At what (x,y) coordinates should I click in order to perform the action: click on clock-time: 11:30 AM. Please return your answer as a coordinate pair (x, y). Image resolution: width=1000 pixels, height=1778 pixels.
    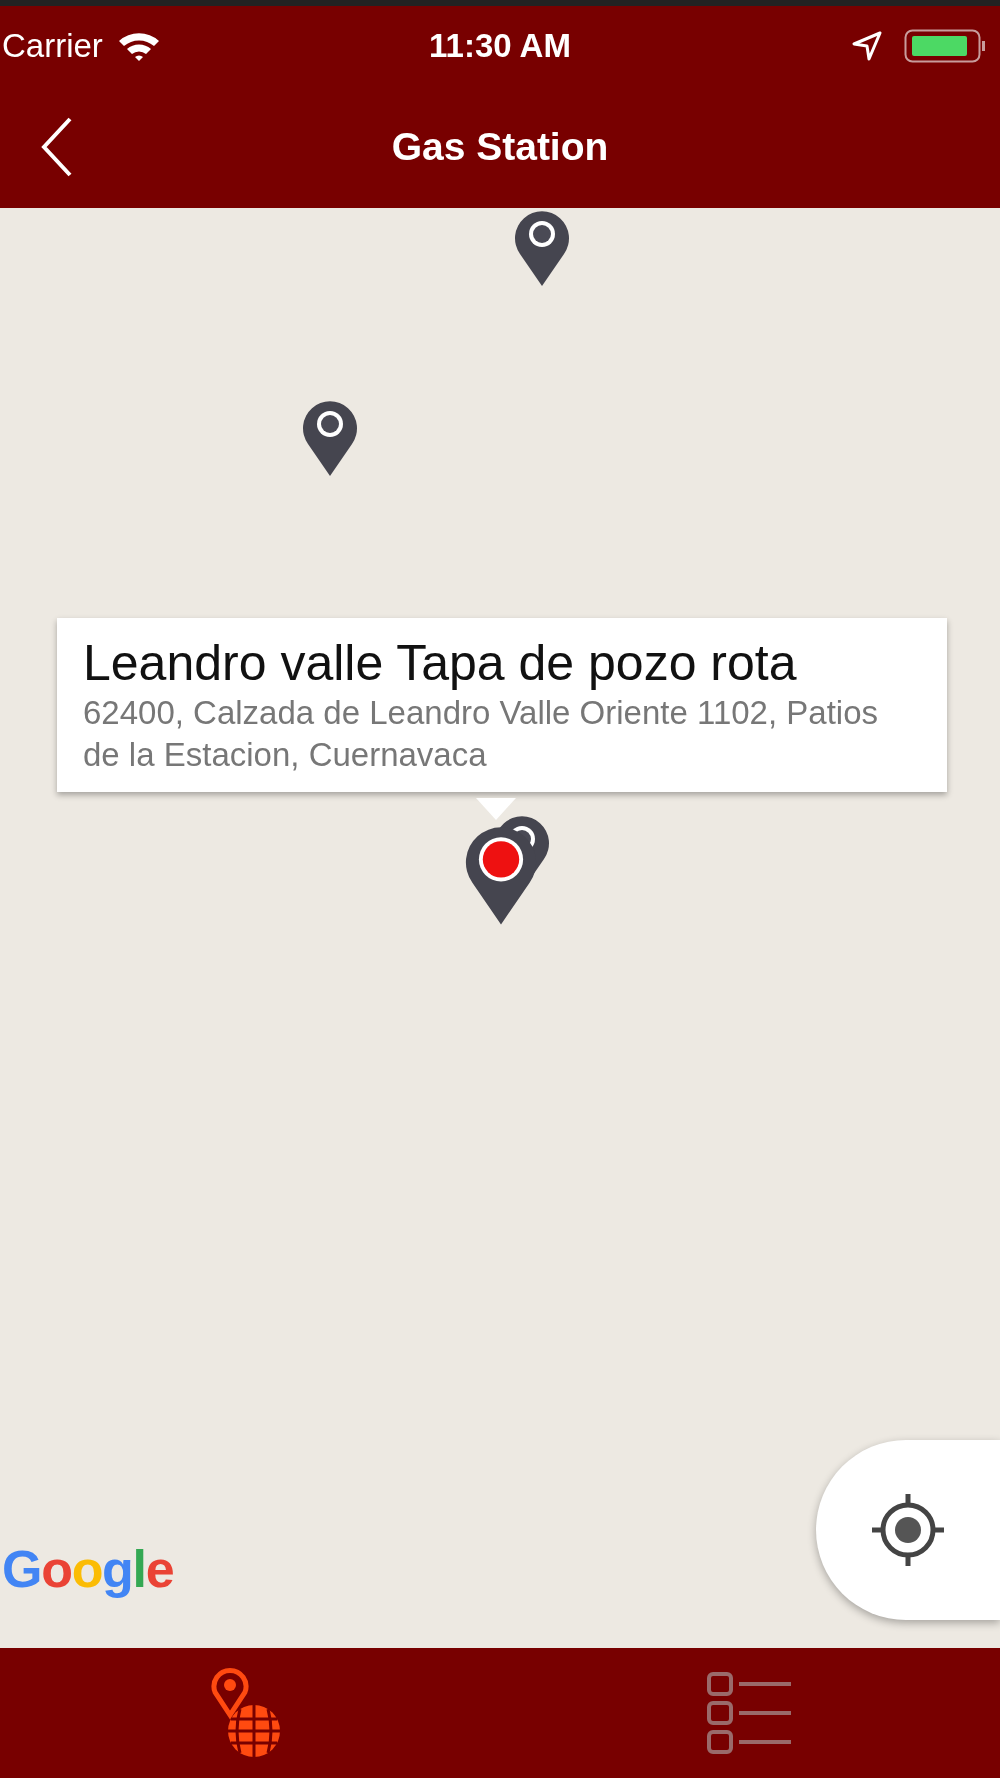
    Looking at the image, I should click on (500, 46).